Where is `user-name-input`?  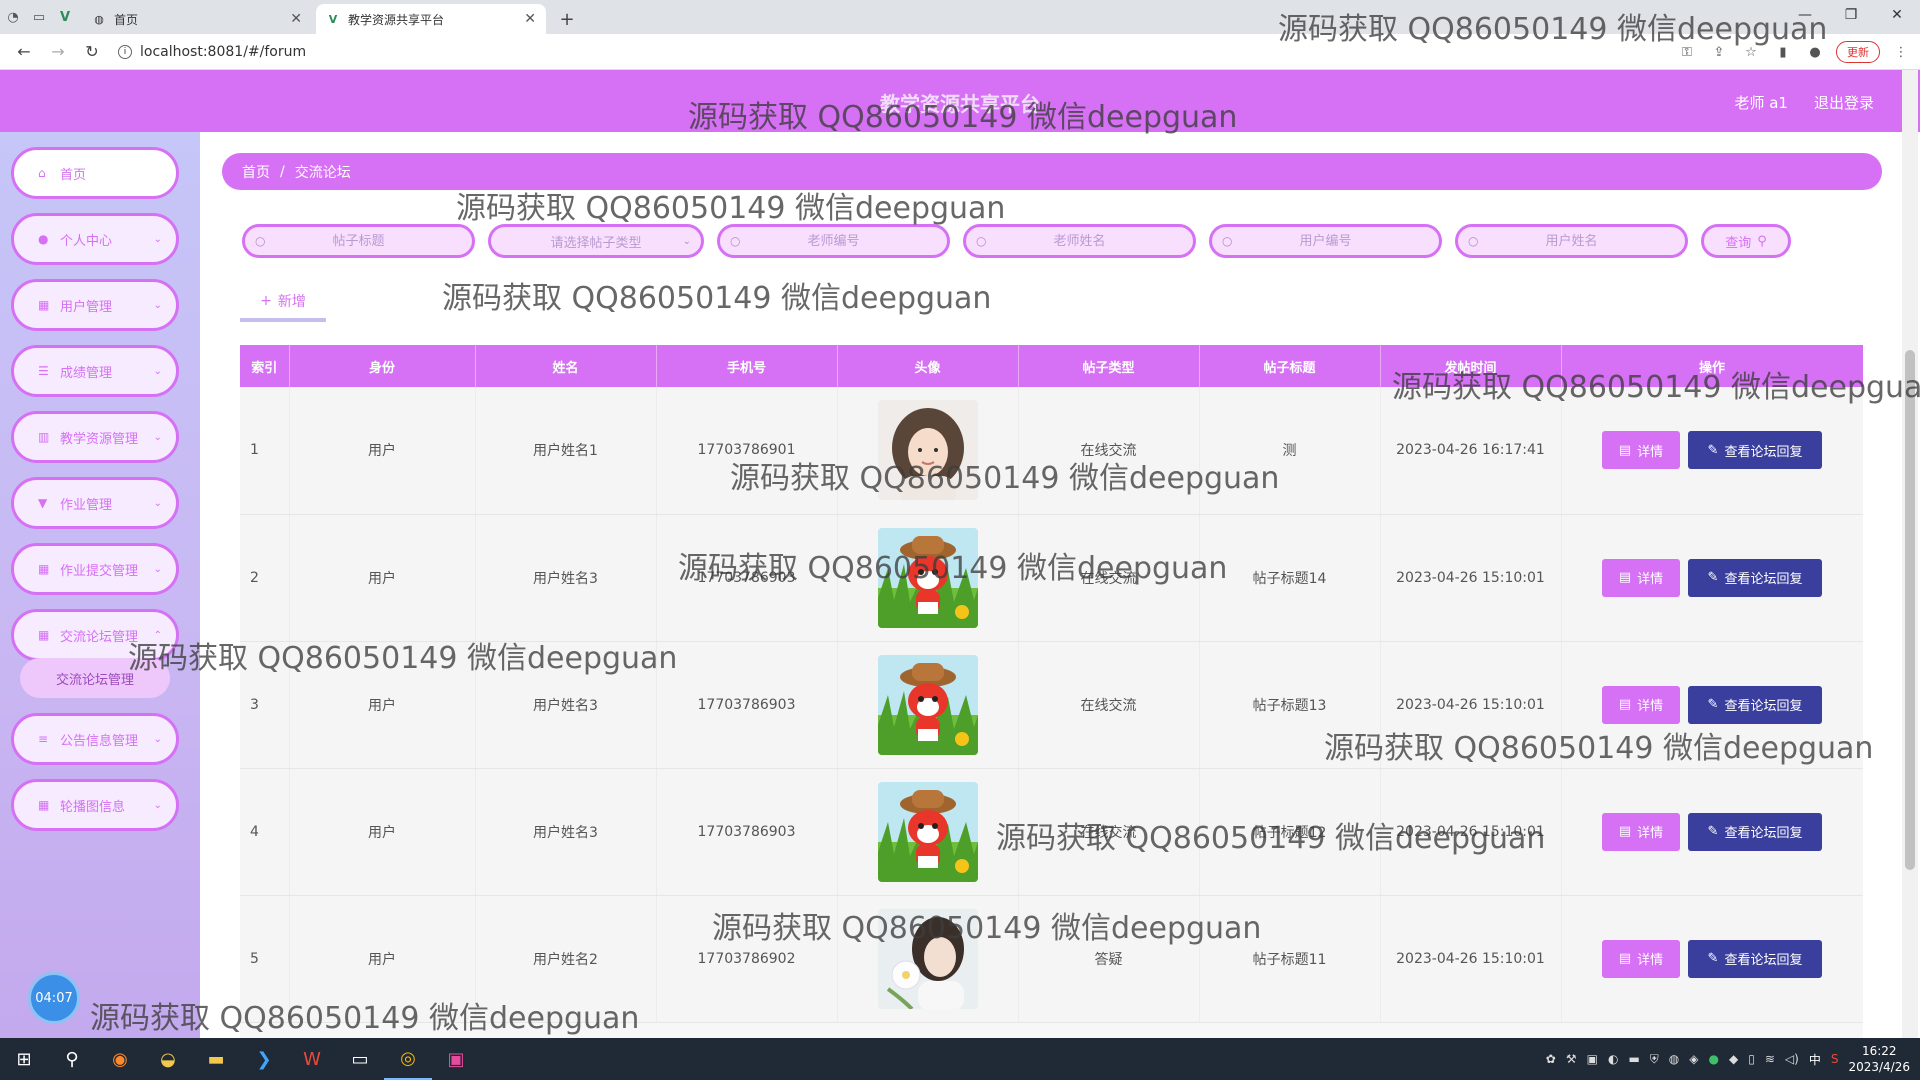 user-name-input is located at coordinates (1571, 241).